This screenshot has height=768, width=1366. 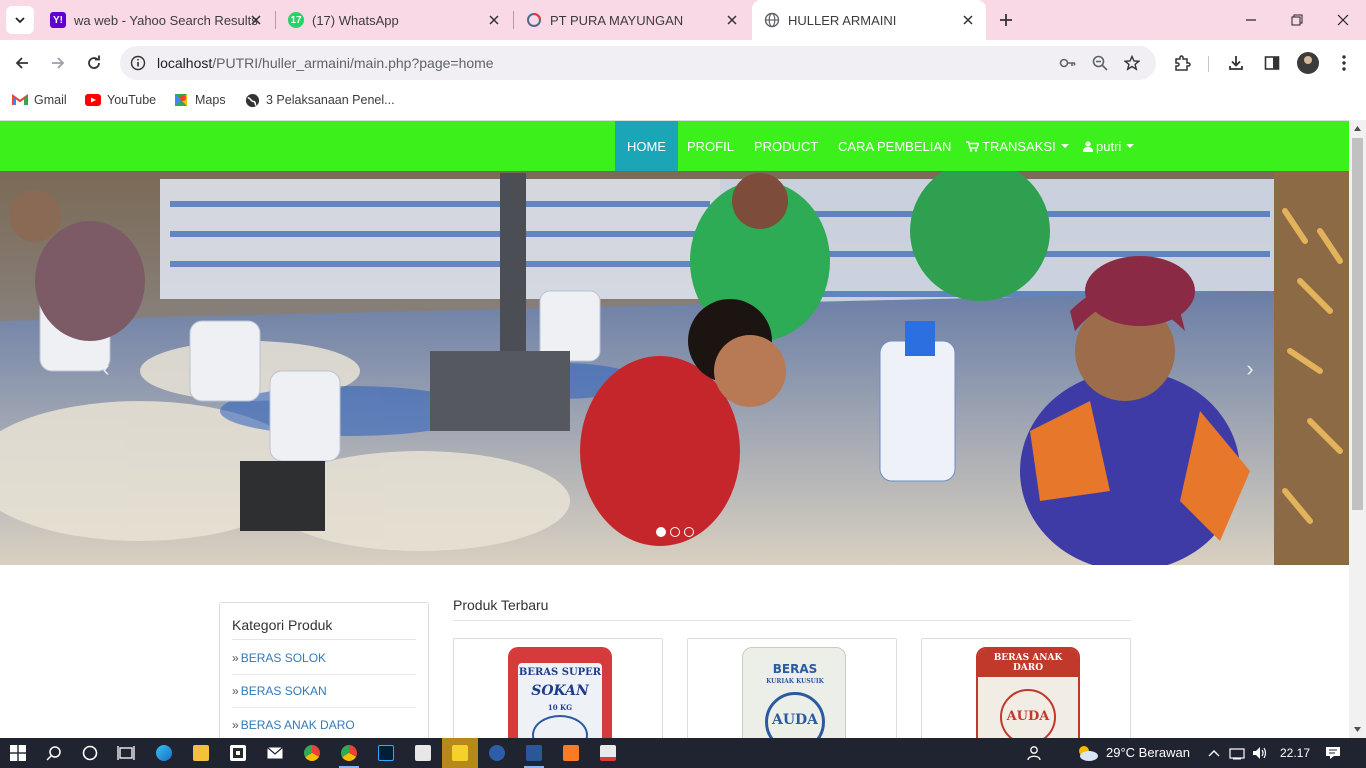 What do you see at coordinates (324, 639) in the screenshot?
I see `divider` at bounding box center [324, 639].